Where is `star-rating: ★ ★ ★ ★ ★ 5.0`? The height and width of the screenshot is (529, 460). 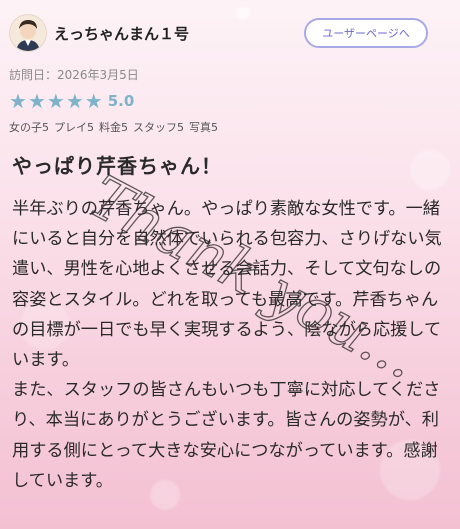
star-rating: ★ ★ ★ ★ ★ 5.0 is located at coordinates (71, 101).